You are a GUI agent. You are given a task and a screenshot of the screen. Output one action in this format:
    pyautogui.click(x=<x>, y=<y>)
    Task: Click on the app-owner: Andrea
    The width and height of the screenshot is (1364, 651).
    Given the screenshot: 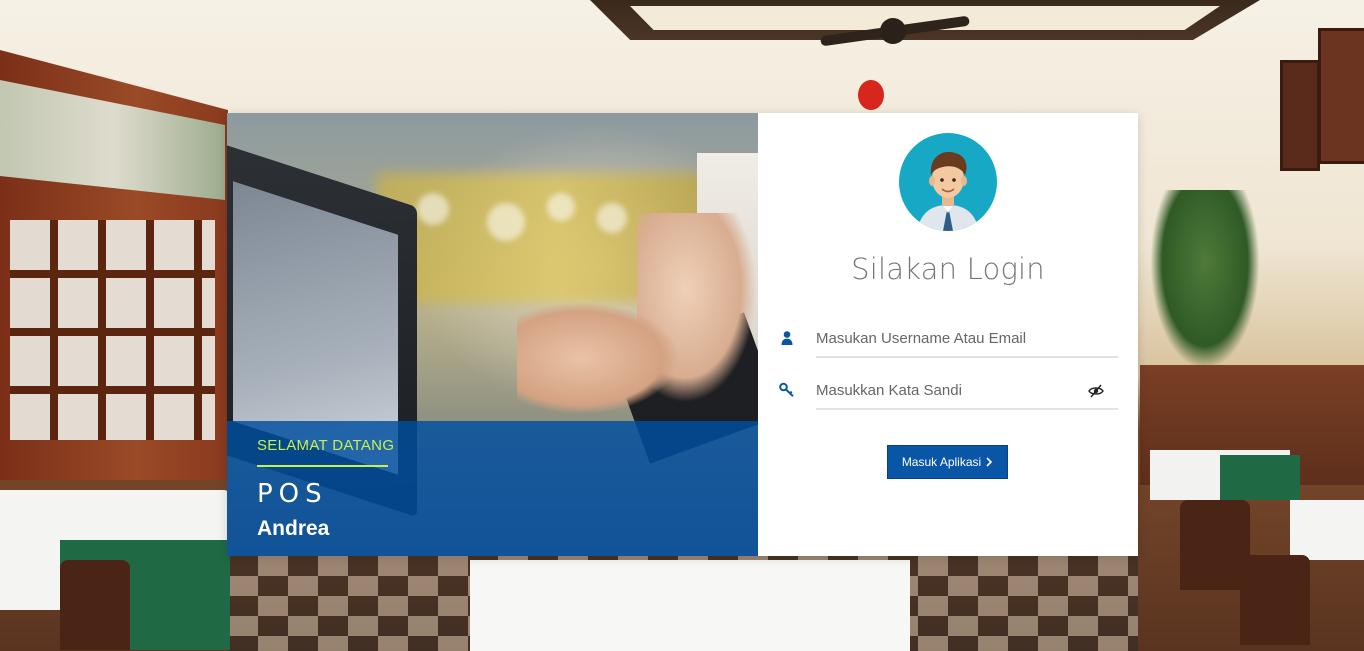 What is the action you would take?
    pyautogui.click(x=293, y=528)
    